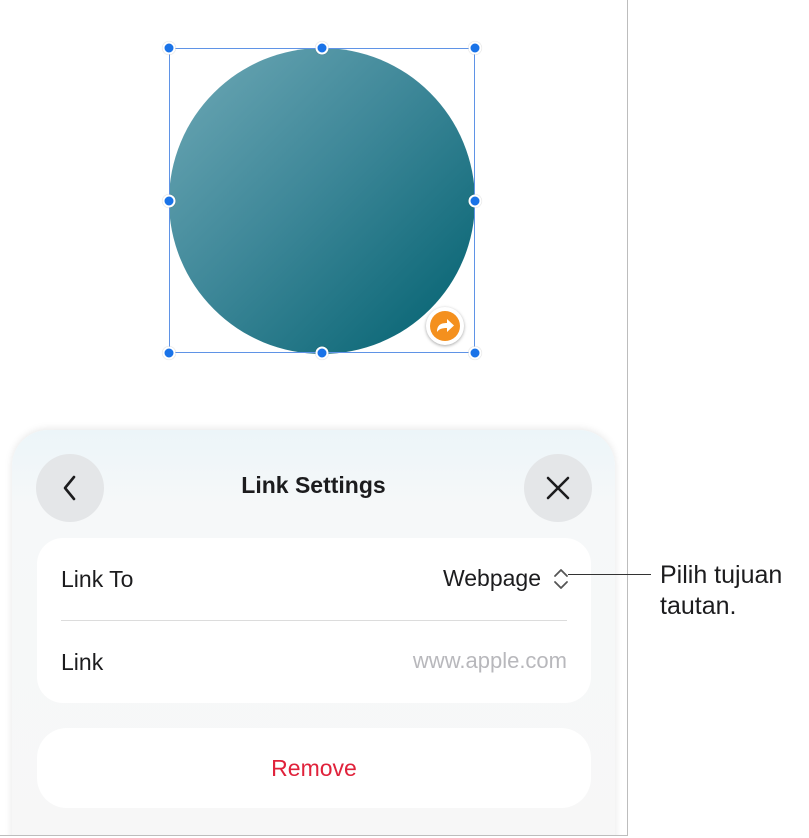 This screenshot has width=809, height=838. What do you see at coordinates (97, 579) in the screenshot?
I see `link-to-label: Link To` at bounding box center [97, 579].